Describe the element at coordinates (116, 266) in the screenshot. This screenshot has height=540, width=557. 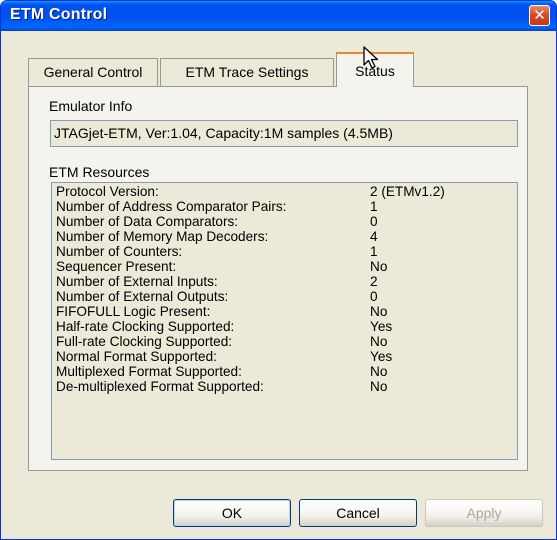
I see `resource-name: Sequencer Present:` at that location.